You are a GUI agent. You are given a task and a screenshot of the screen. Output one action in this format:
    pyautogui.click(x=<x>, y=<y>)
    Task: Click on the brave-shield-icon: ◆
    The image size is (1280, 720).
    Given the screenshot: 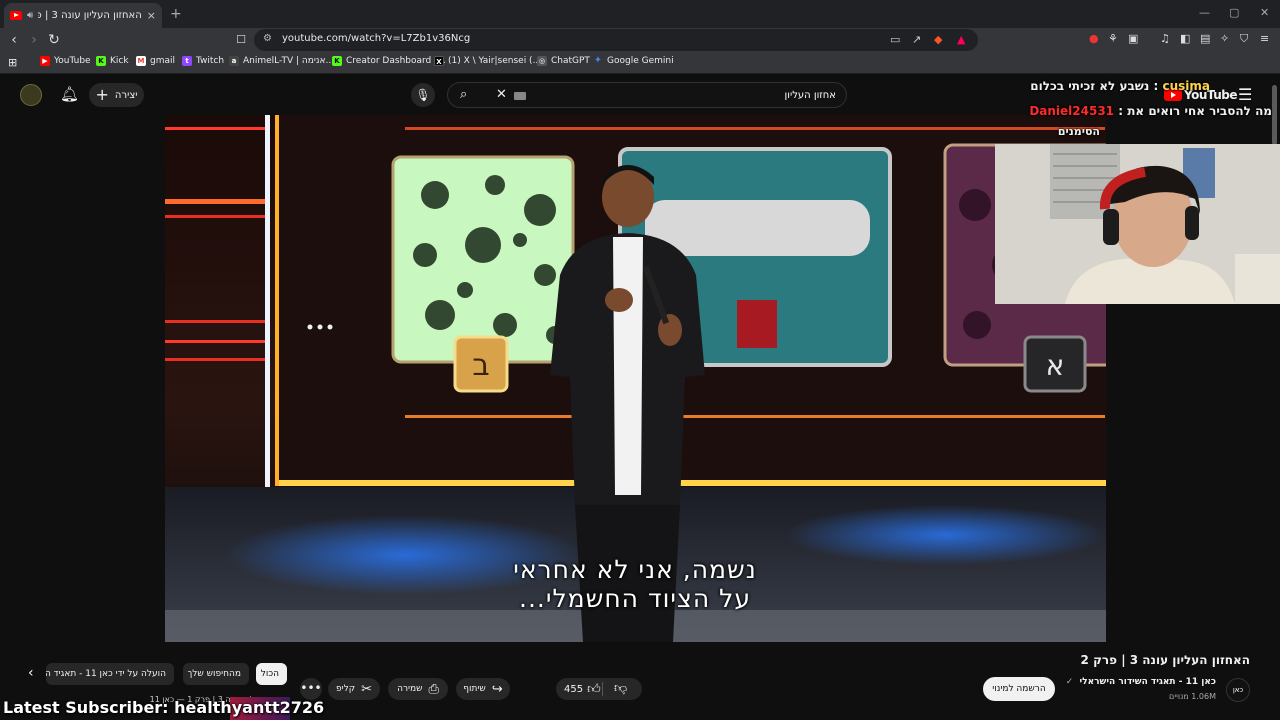 What is the action you would take?
    pyautogui.click(x=938, y=39)
    